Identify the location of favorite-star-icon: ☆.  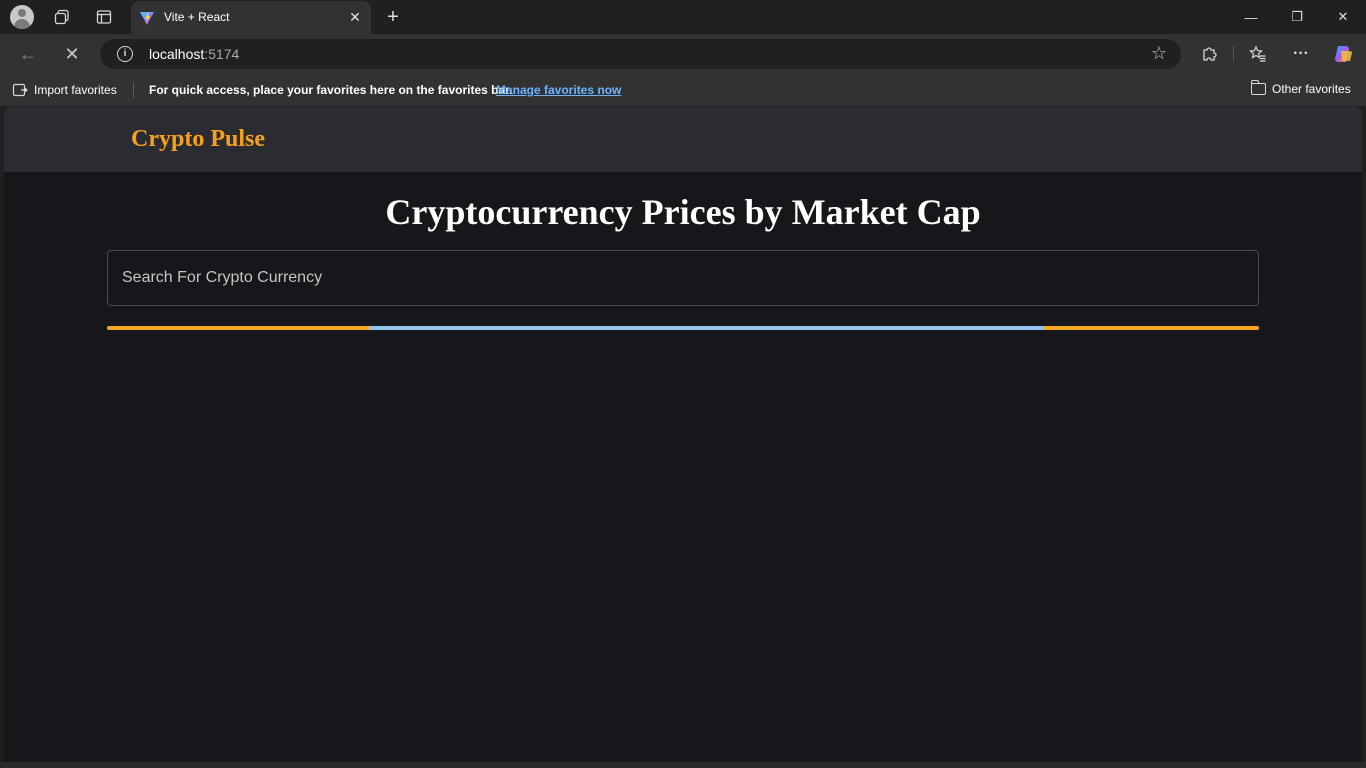
(1159, 53).